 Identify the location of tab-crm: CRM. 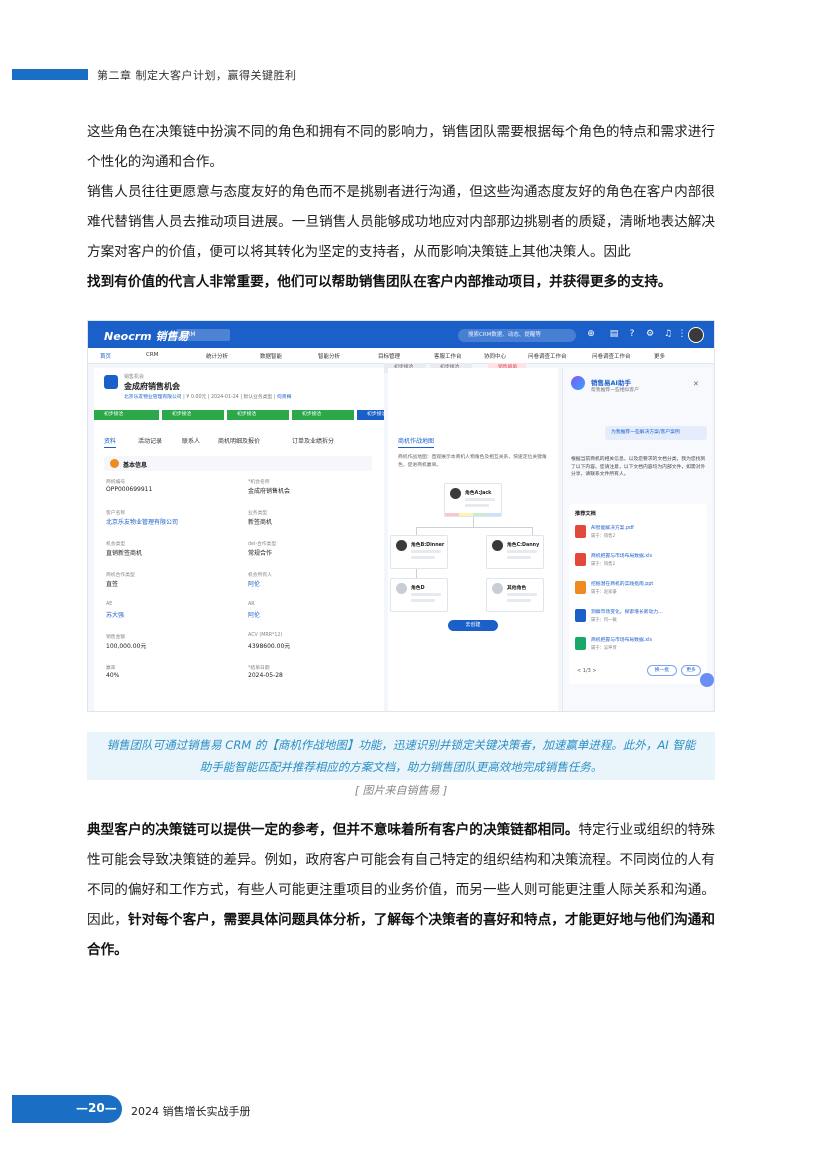
(152, 355).